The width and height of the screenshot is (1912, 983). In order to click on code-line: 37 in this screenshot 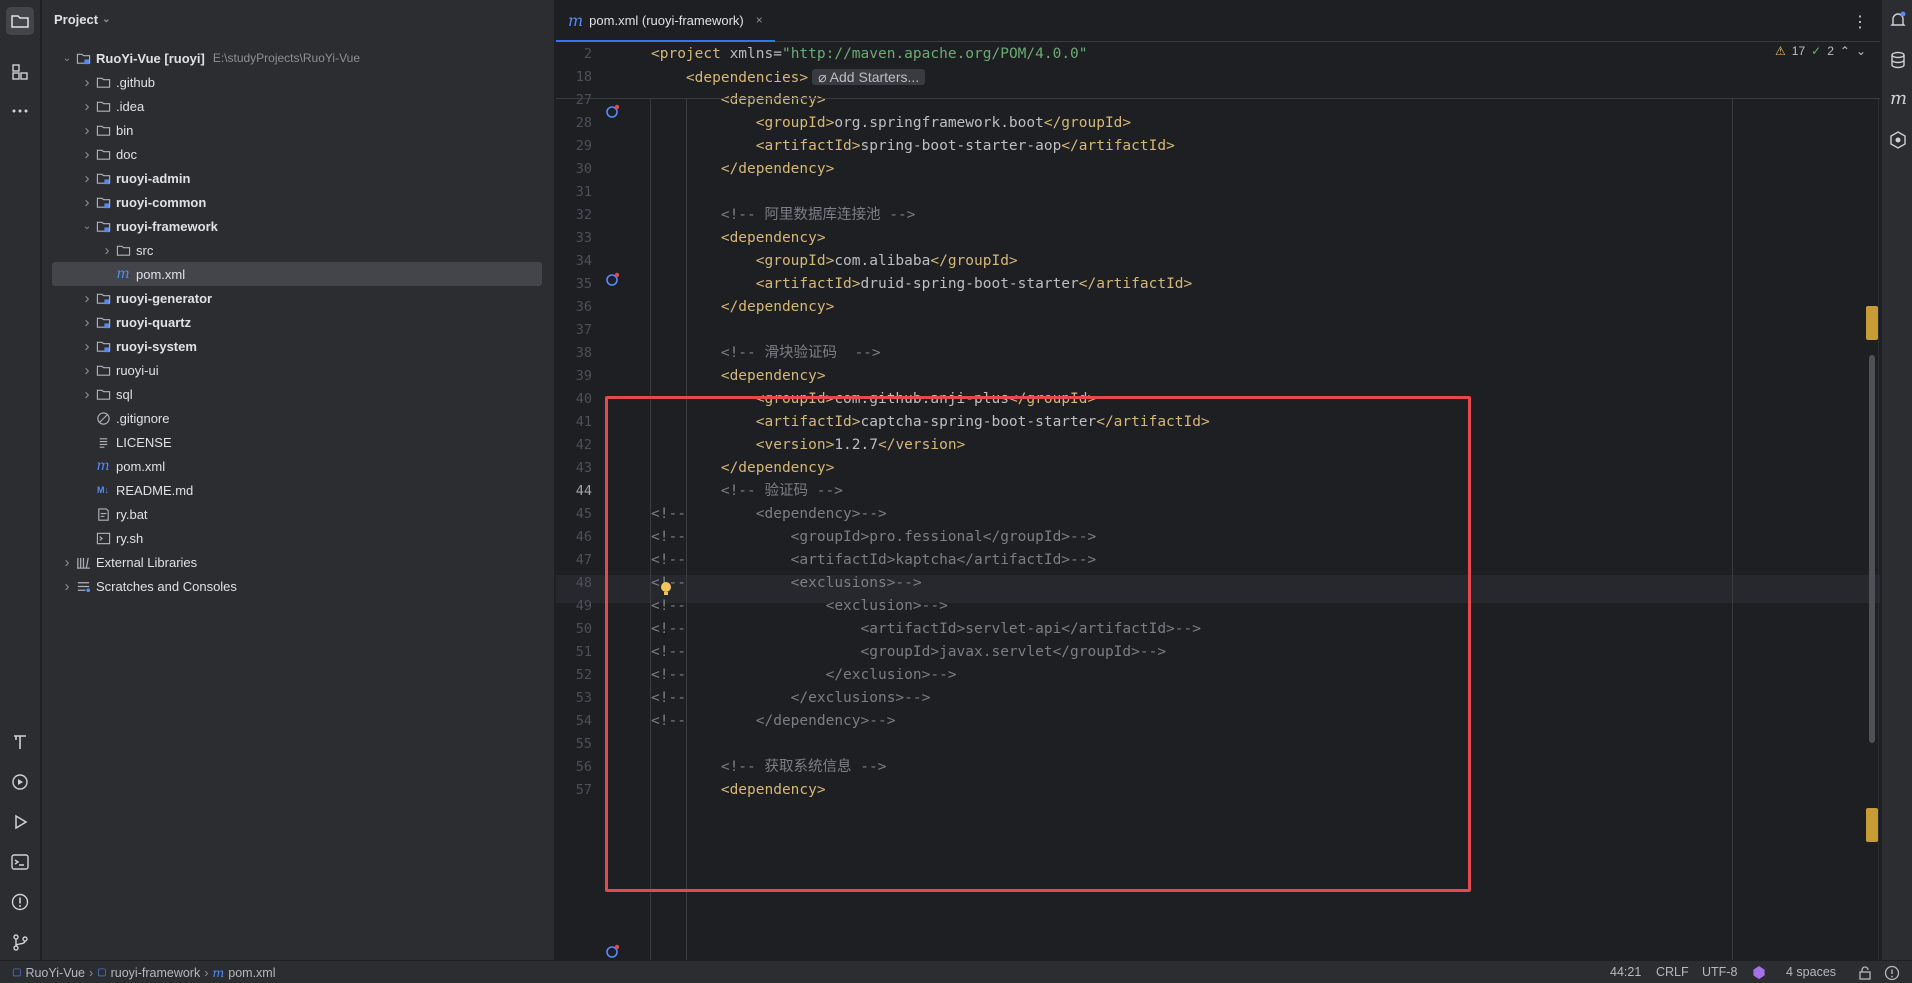, I will do `click(1218, 330)`.